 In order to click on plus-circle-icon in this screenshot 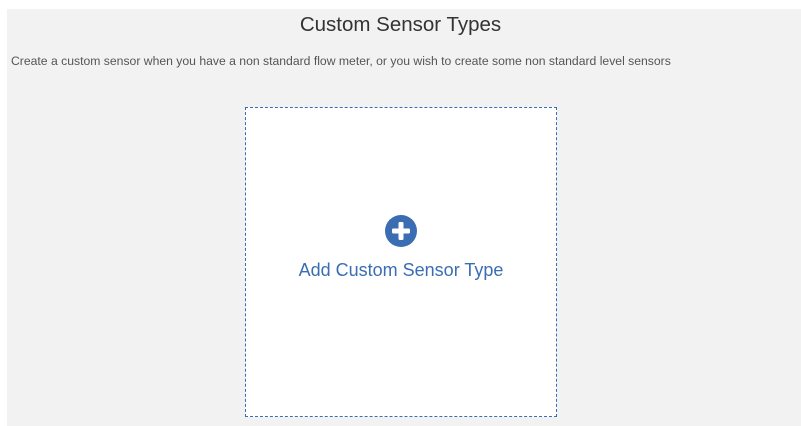, I will do `click(401, 231)`.